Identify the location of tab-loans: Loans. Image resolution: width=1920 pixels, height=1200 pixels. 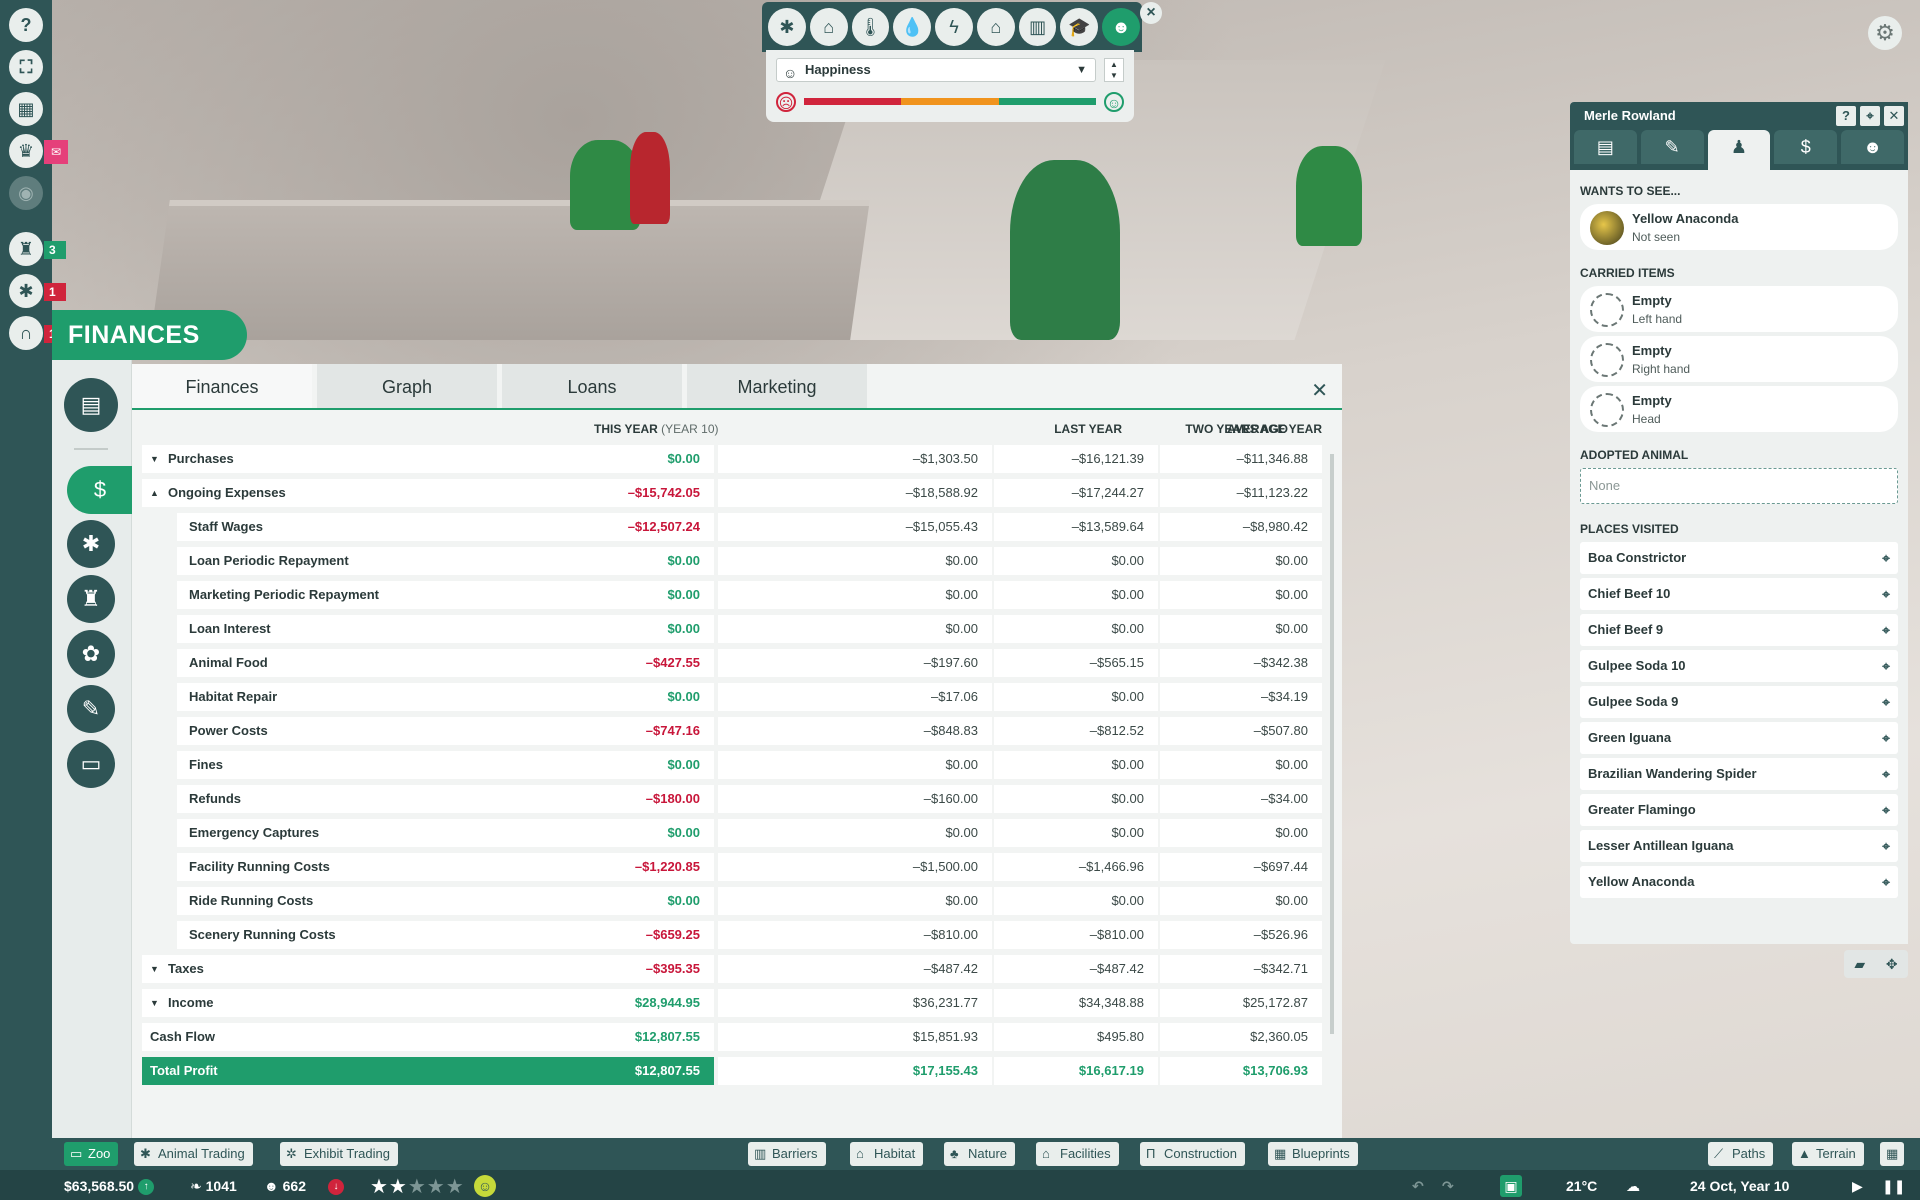
(592, 386).